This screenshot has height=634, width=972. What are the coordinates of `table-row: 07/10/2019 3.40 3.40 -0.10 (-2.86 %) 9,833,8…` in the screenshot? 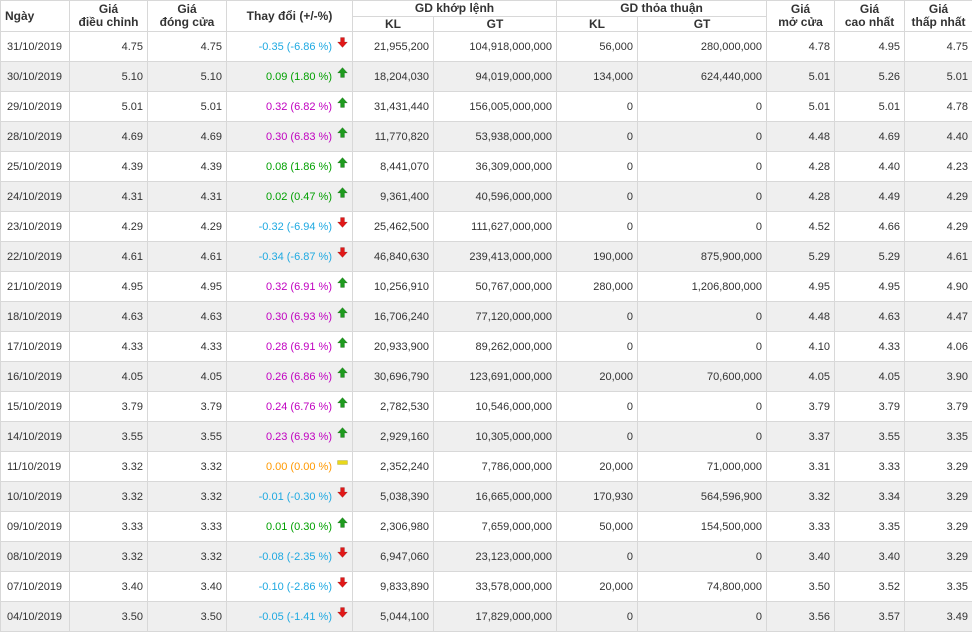 It's located at (486, 586).